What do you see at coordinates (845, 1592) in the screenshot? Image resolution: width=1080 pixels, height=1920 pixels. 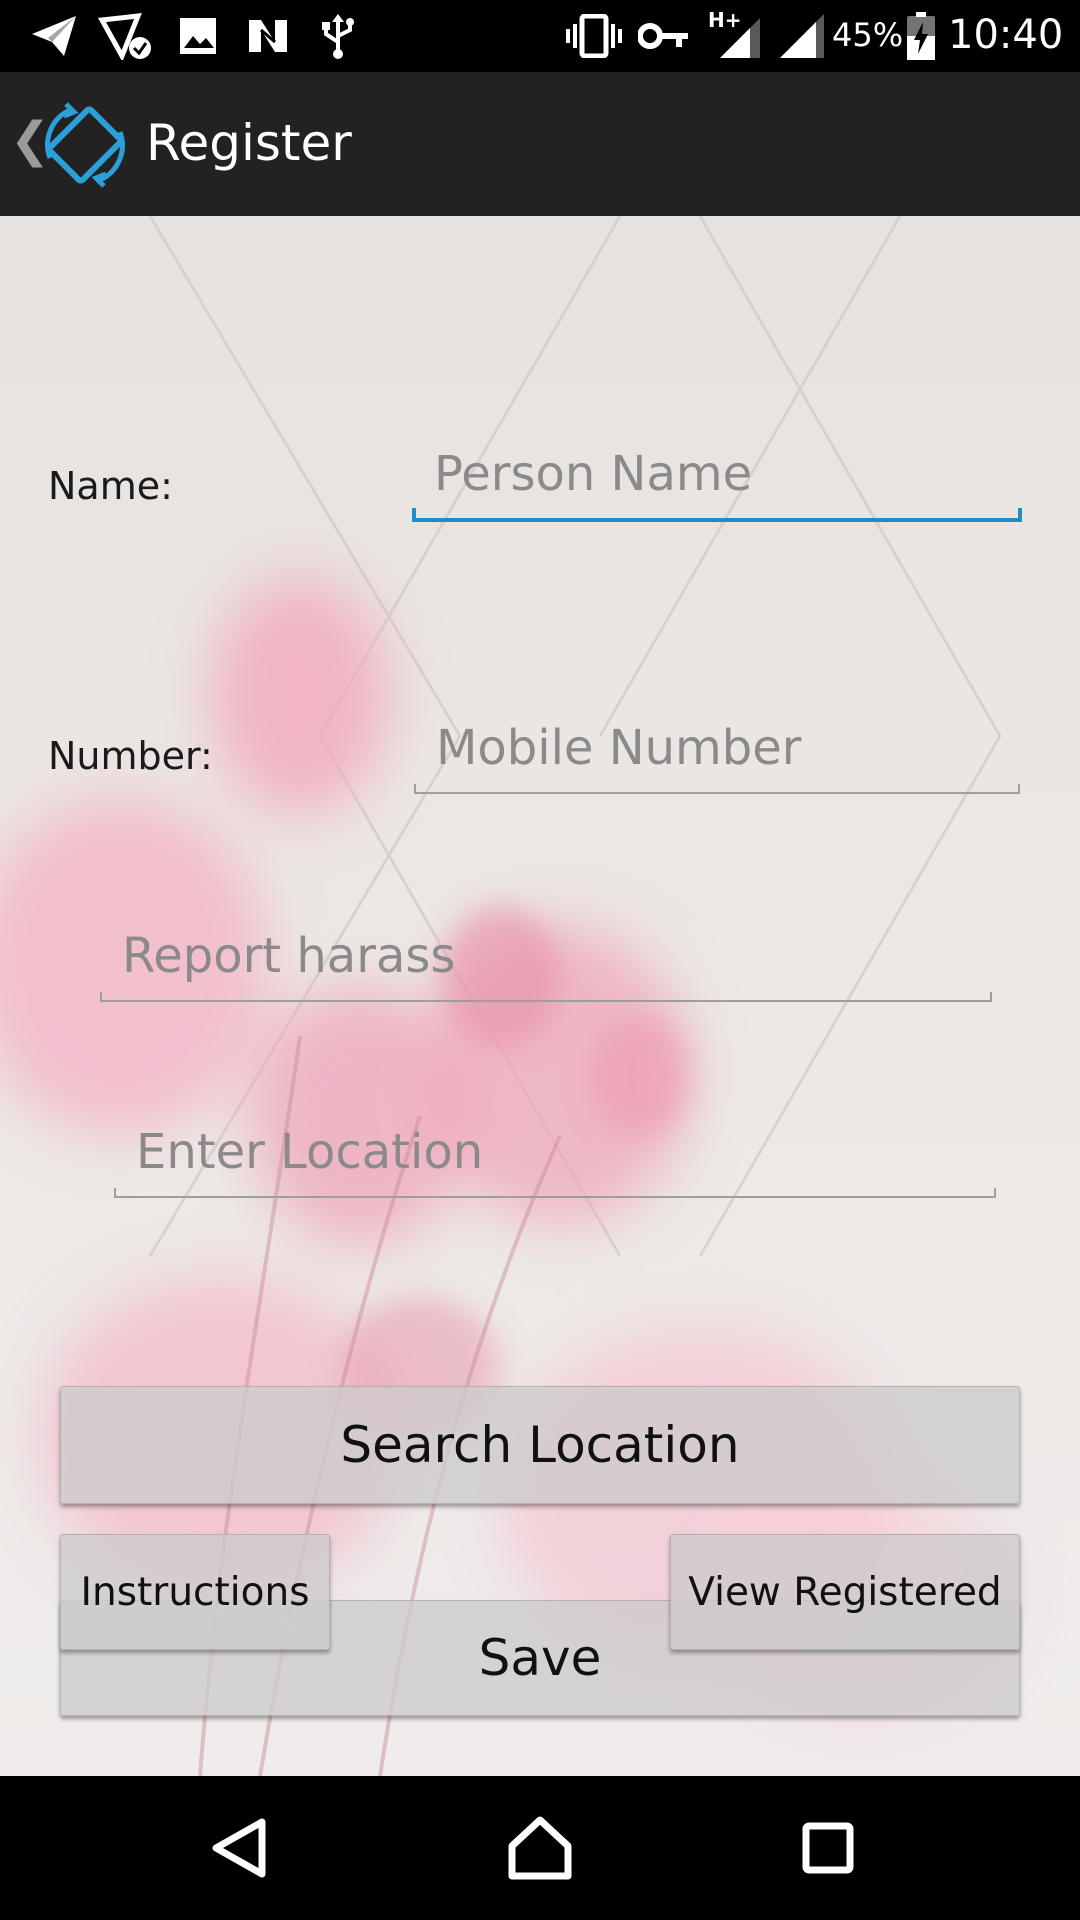 I see `view-registered-button: View Registered` at bounding box center [845, 1592].